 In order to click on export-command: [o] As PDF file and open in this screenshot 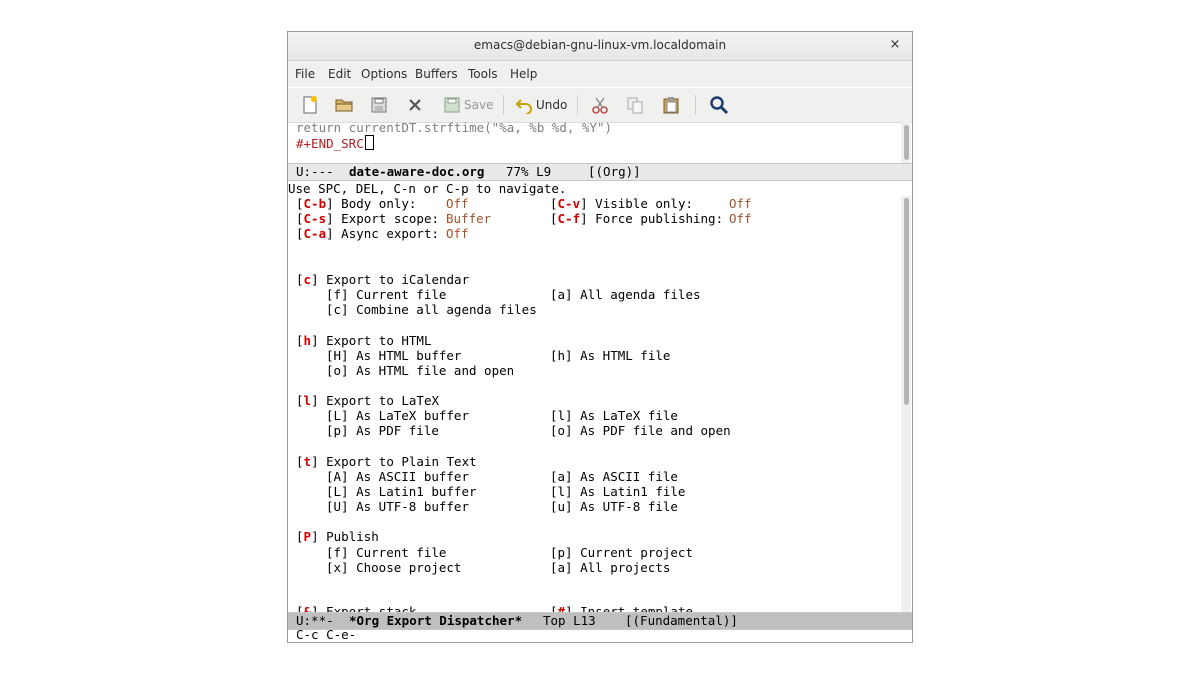, I will do `click(640, 430)`.